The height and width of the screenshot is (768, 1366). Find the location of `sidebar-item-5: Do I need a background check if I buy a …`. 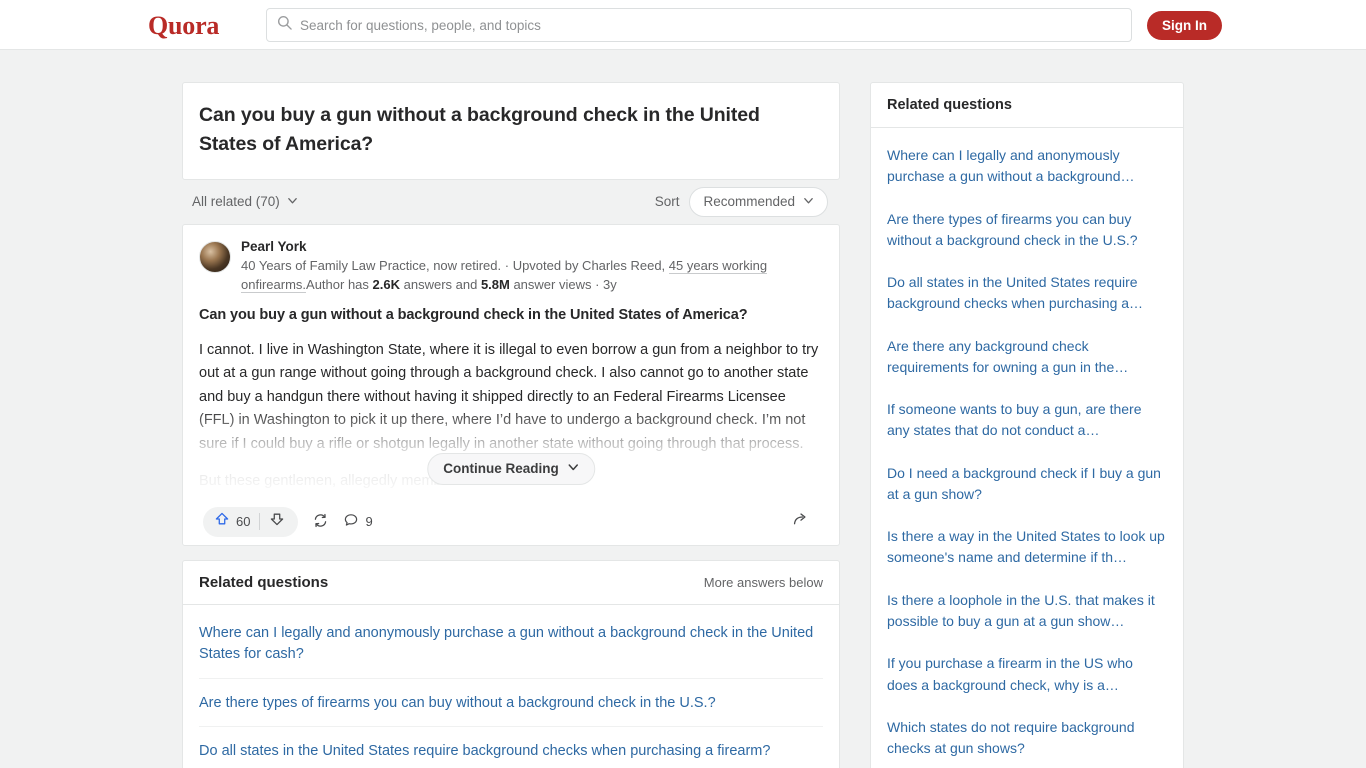

sidebar-item-5: Do I need a background check if I buy a … is located at coordinates (1027, 484).